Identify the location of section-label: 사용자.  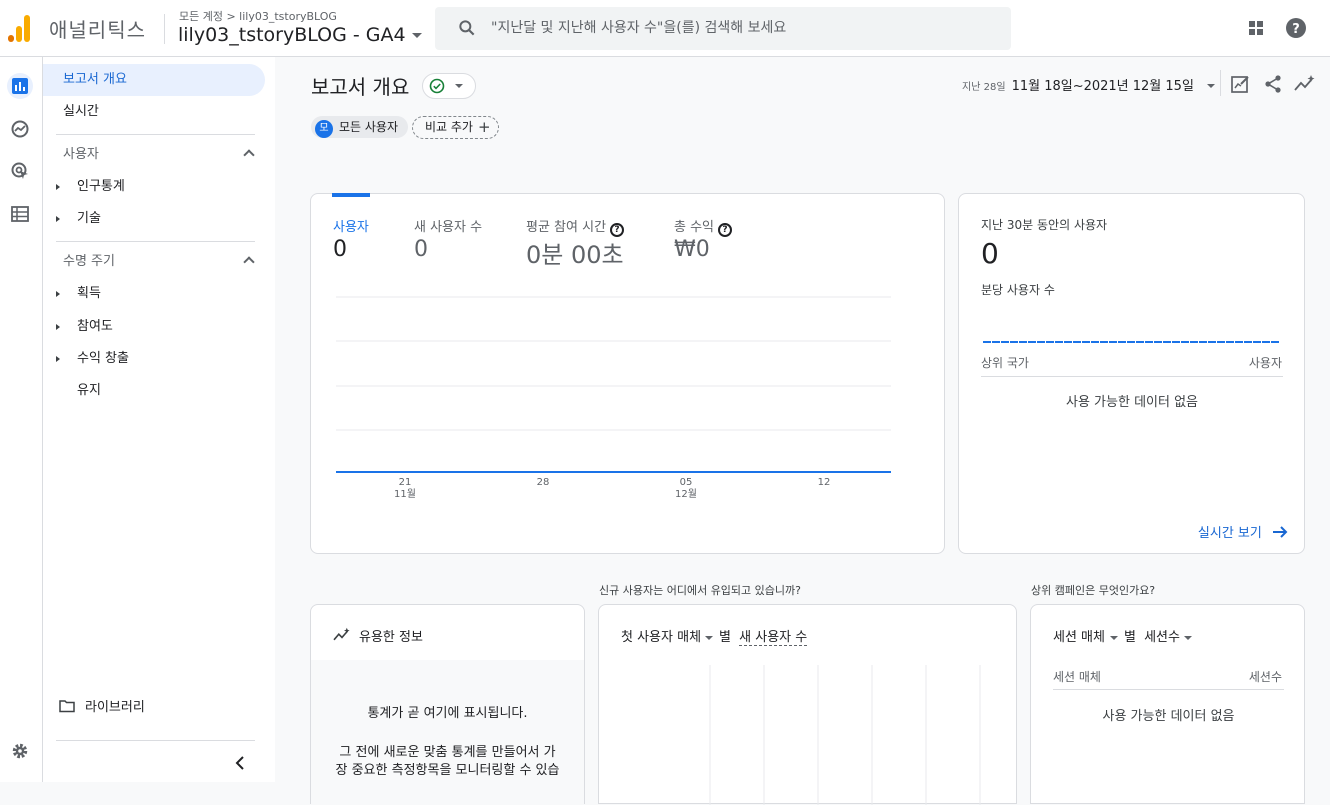
(81, 154).